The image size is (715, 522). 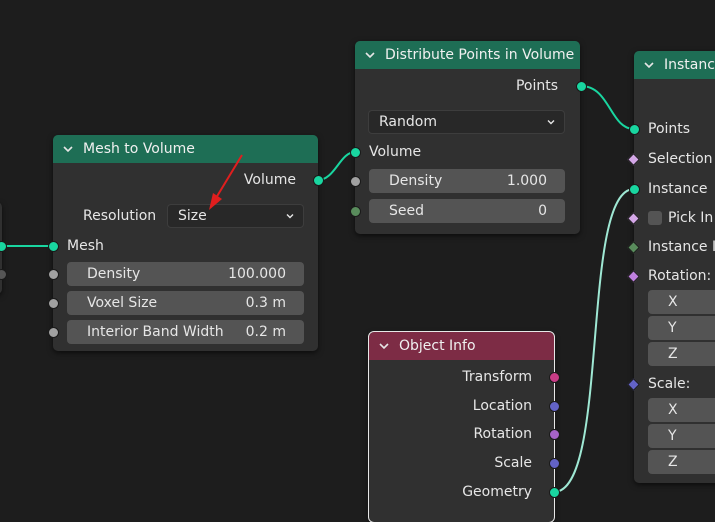 I want to click on socket-label: Rotation:, so click(x=680, y=276).